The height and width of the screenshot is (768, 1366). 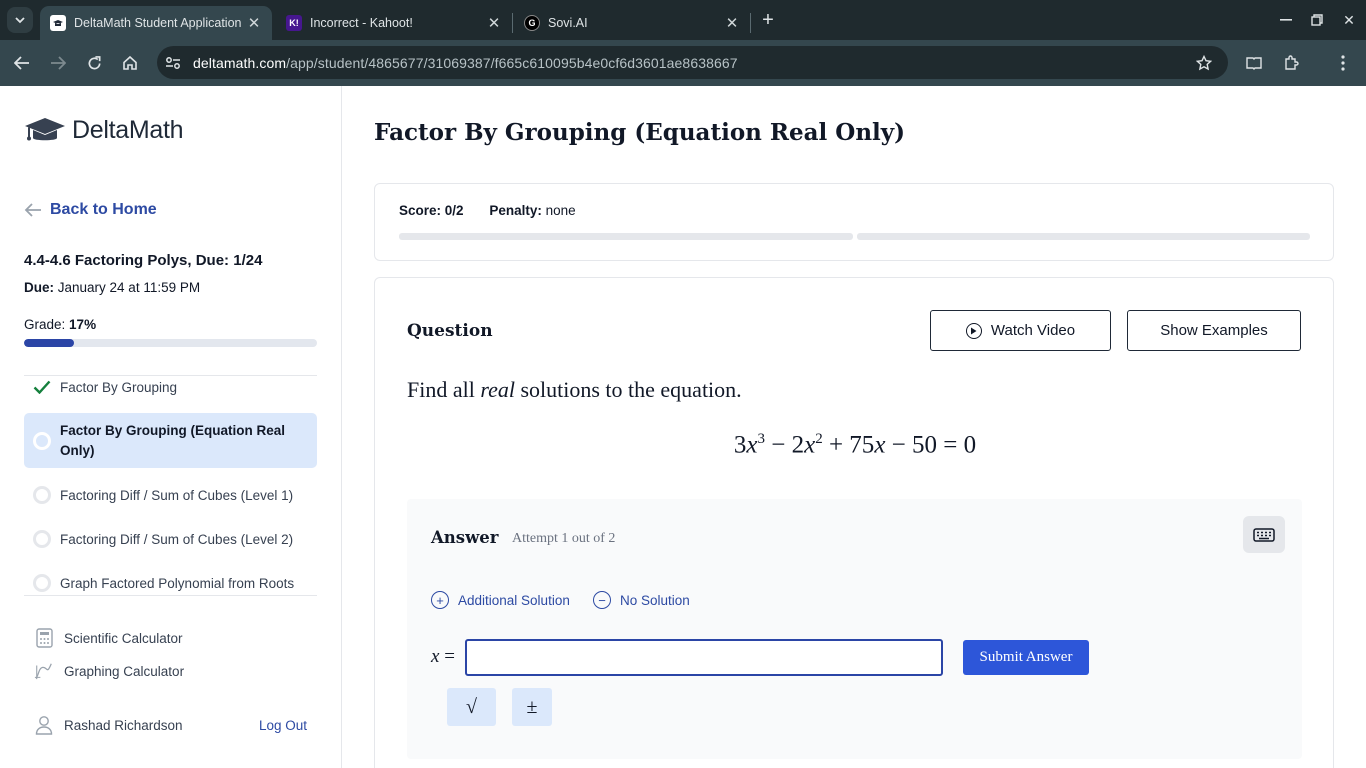 What do you see at coordinates (83, 324) in the screenshot?
I see `grade-value: 17%` at bounding box center [83, 324].